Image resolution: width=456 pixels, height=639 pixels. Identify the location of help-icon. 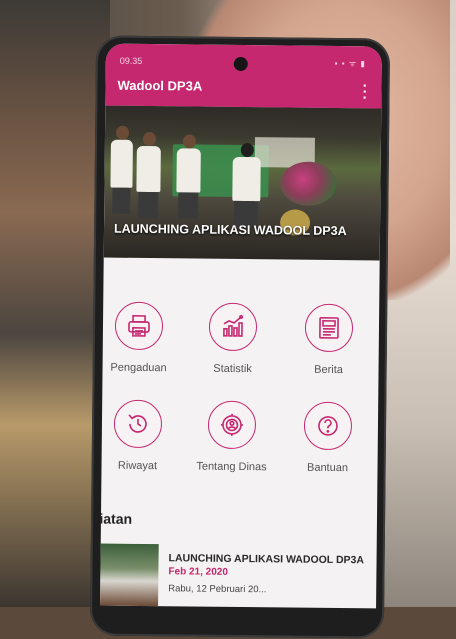
(328, 426).